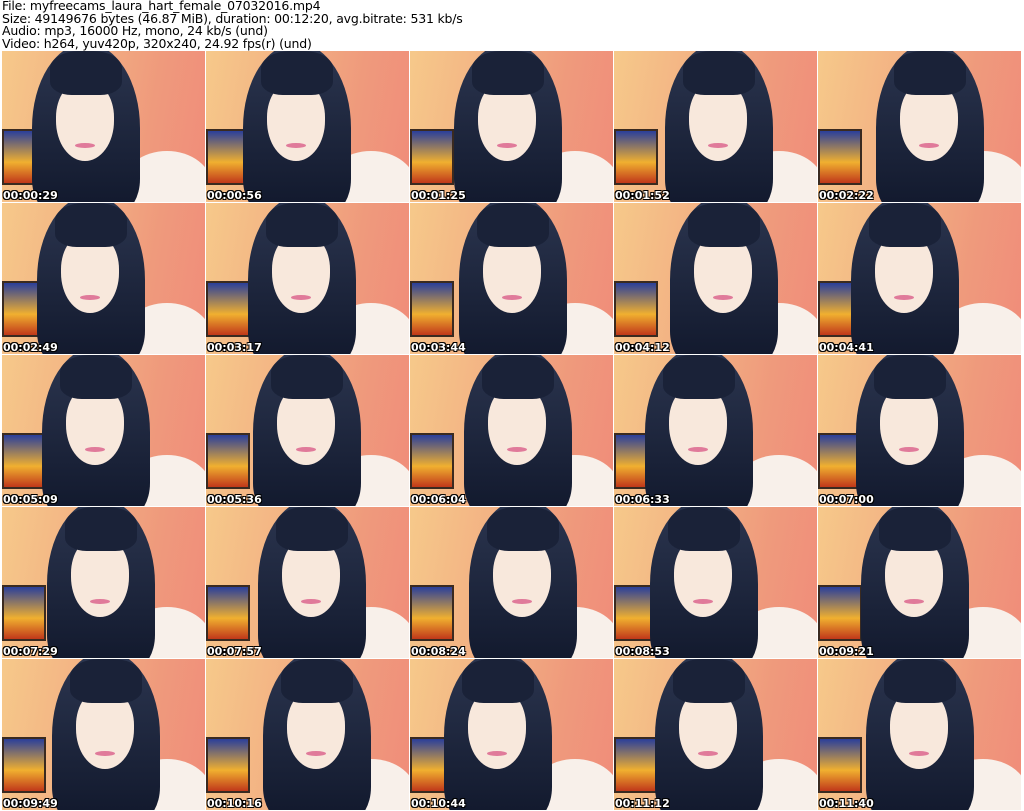 This screenshot has height=811, width=1024. I want to click on timestamp: 00:05:09, so click(30, 499).